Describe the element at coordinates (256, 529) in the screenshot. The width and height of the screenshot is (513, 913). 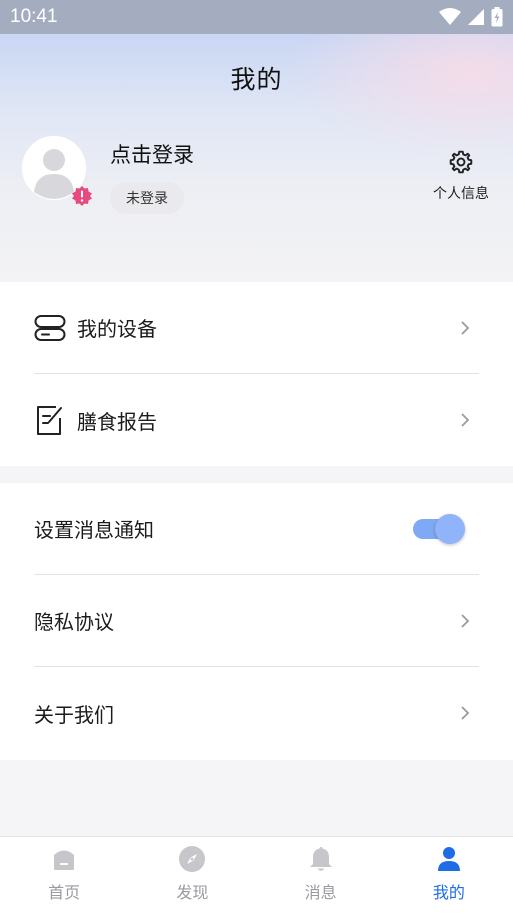
I see `menu-item-notification-settings: 设置消息通知` at that location.